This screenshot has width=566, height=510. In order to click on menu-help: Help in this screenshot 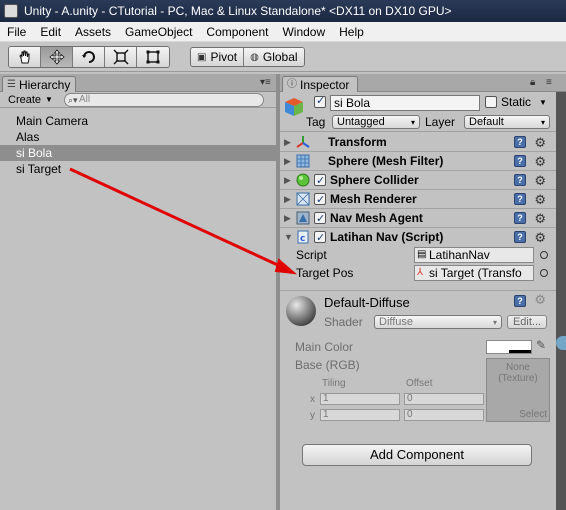, I will do `click(351, 32)`.